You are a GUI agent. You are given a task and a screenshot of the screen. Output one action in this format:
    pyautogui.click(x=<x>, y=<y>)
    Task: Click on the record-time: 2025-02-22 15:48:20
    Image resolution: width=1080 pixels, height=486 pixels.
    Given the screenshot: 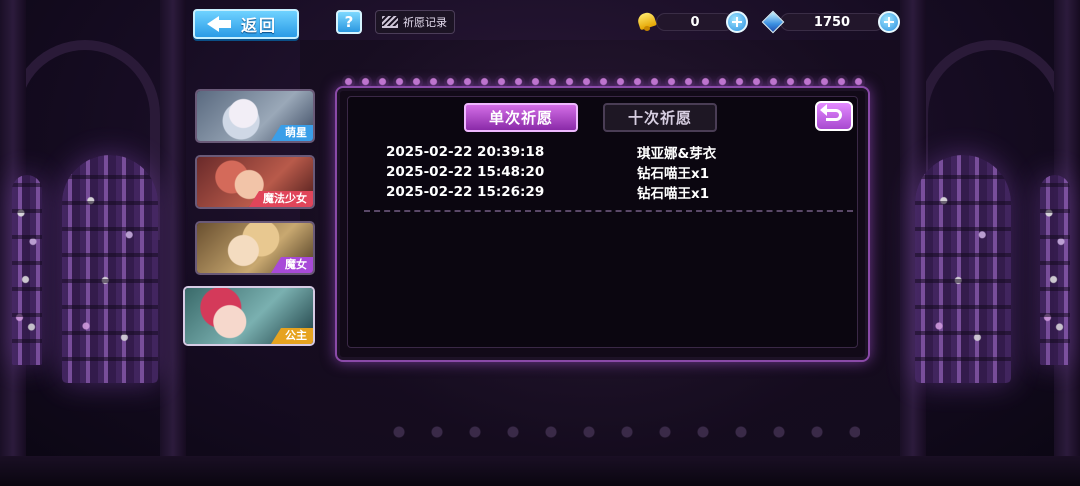 What is the action you would take?
    pyautogui.click(x=465, y=172)
    